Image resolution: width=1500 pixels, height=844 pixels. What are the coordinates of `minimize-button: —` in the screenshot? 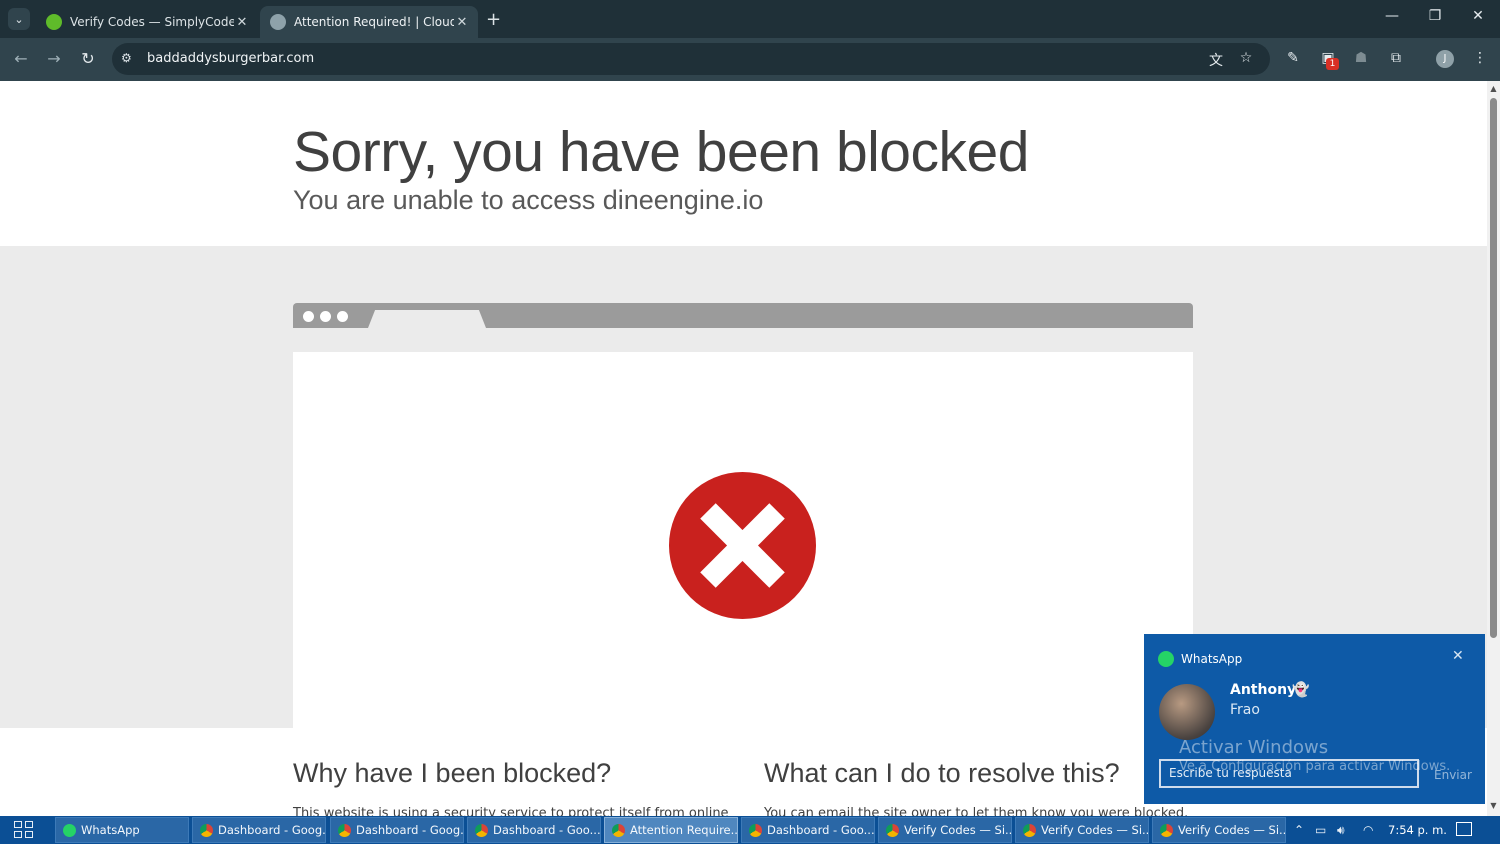 It's located at (1392, 16).